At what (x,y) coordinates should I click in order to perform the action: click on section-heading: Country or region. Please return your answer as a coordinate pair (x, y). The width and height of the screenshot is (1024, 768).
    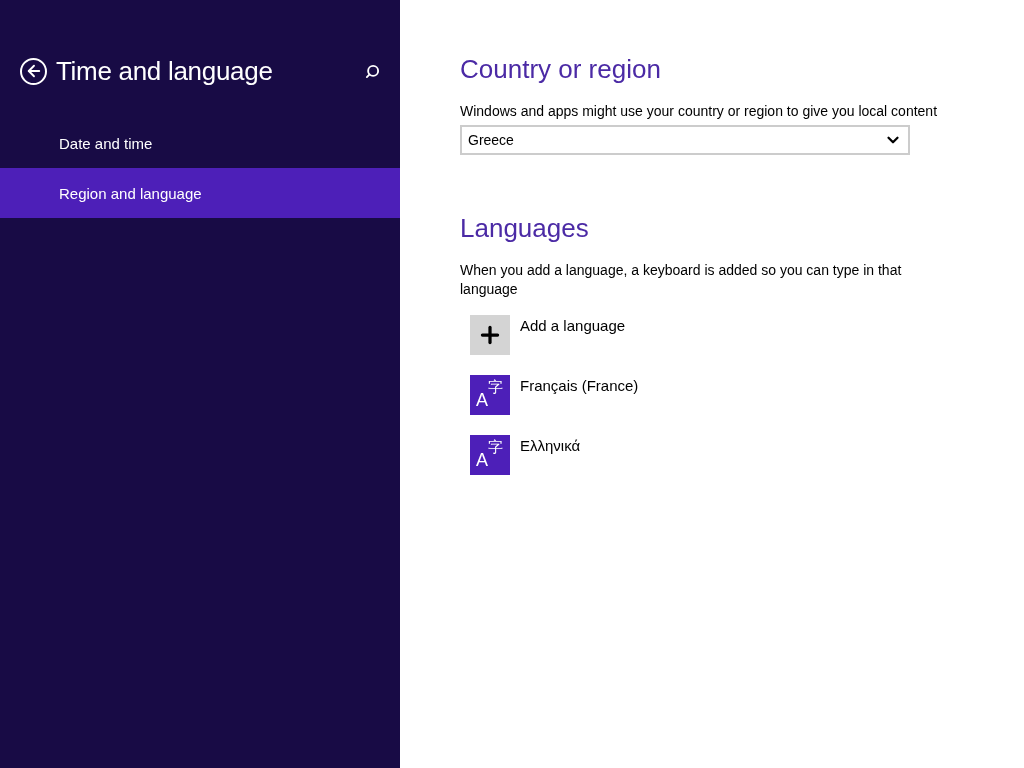
    Looking at the image, I should click on (561, 70).